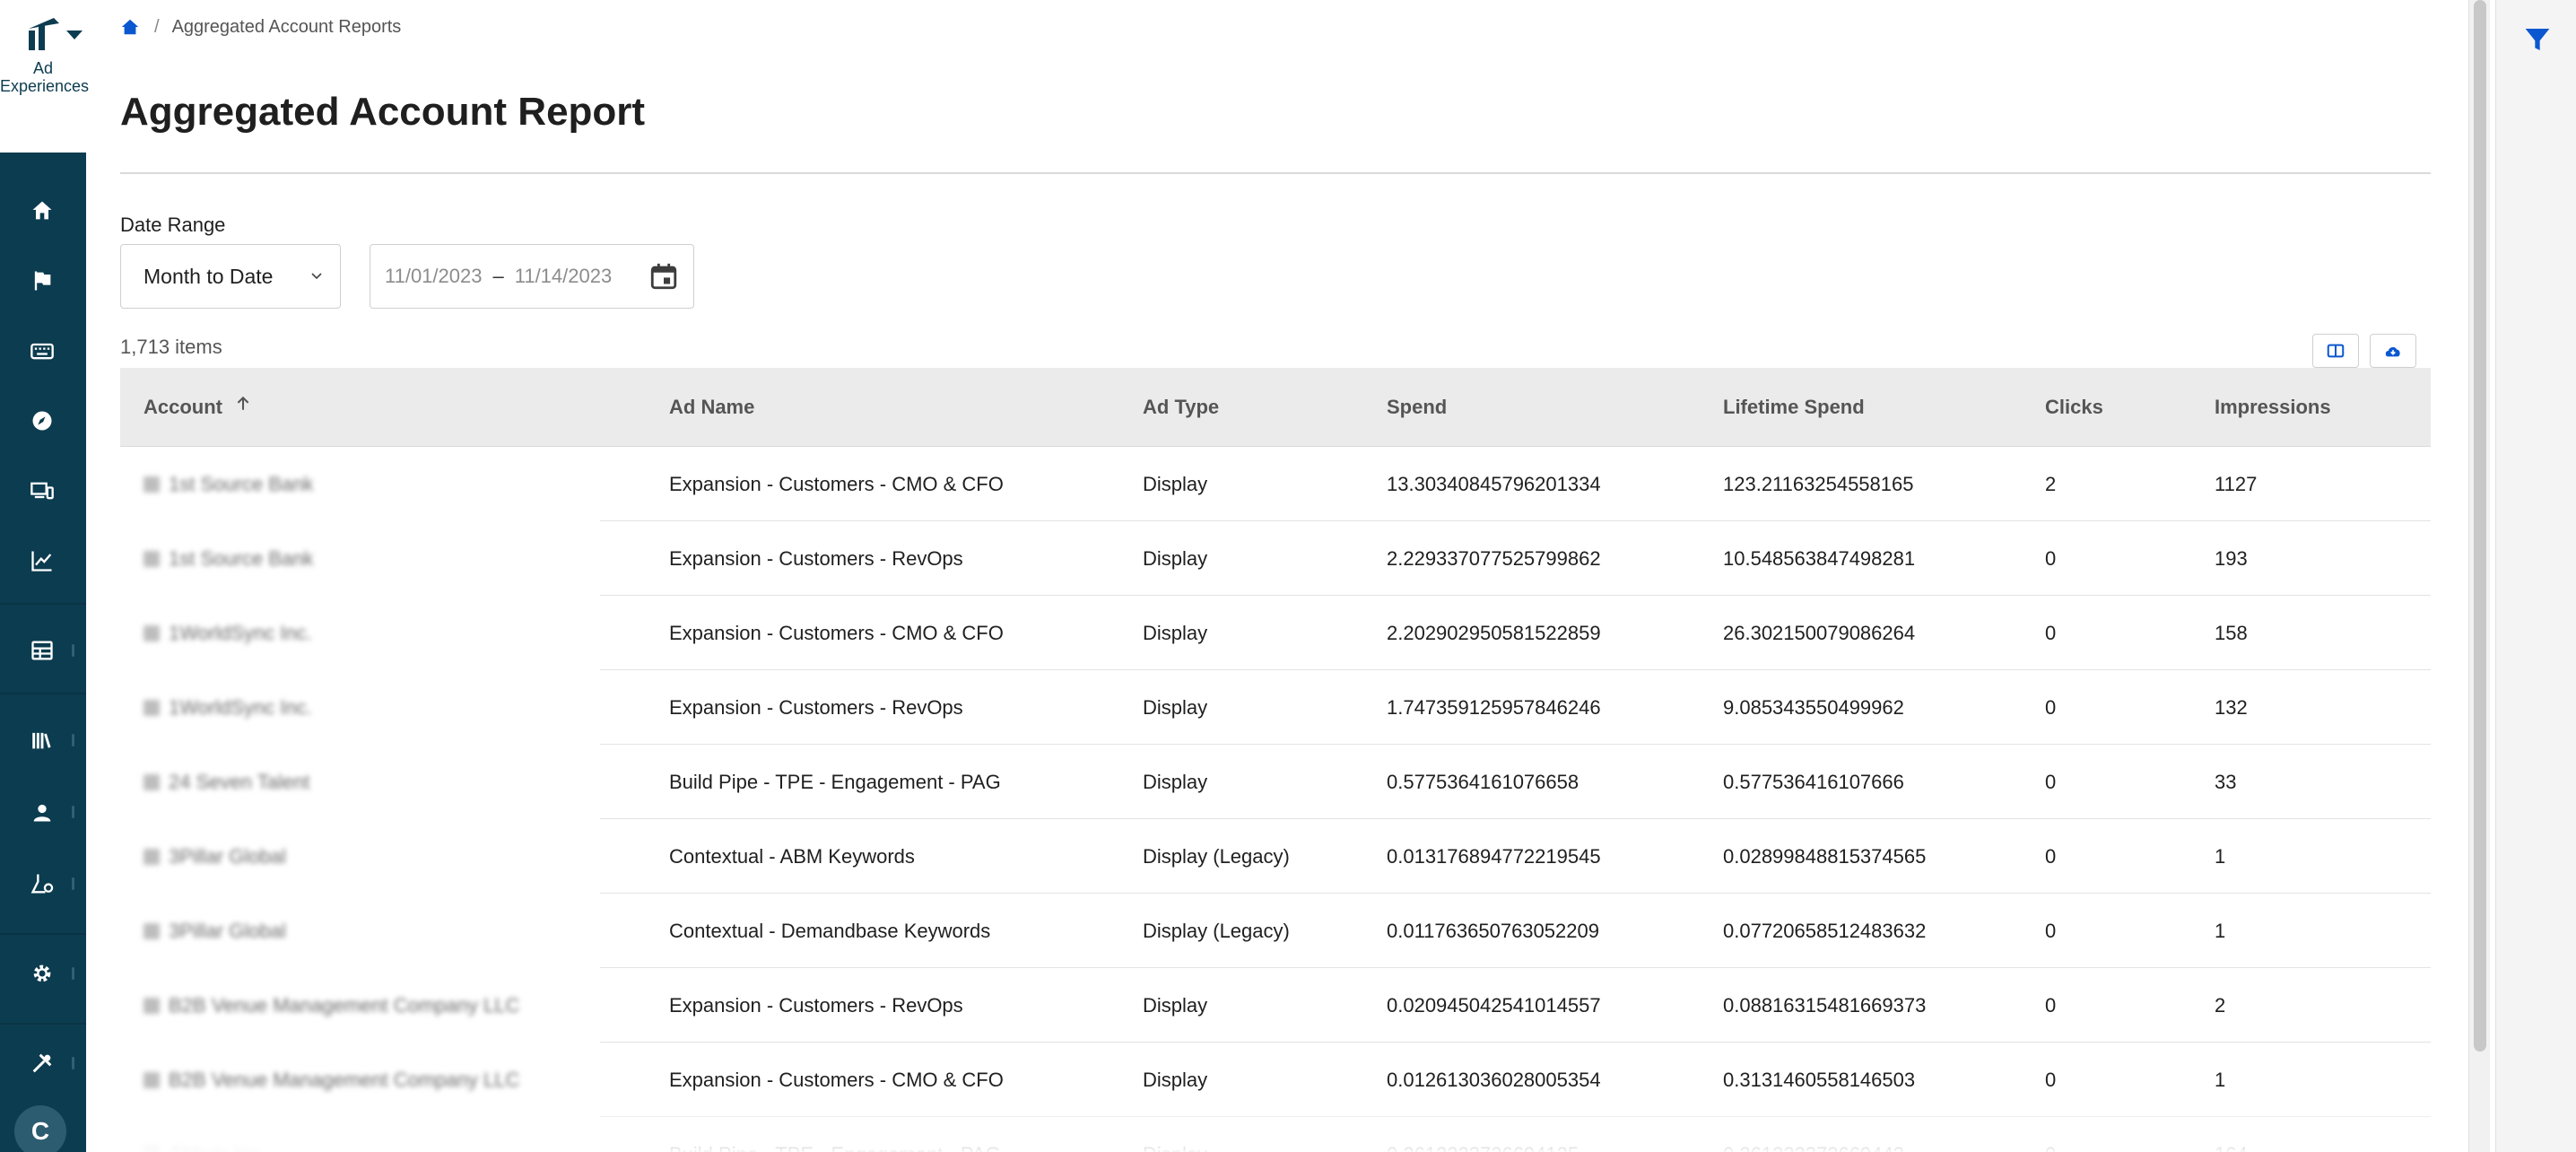 This screenshot has width=2576, height=1152. What do you see at coordinates (433, 276) in the screenshot?
I see `start-date-input: 11/01/2023` at bounding box center [433, 276].